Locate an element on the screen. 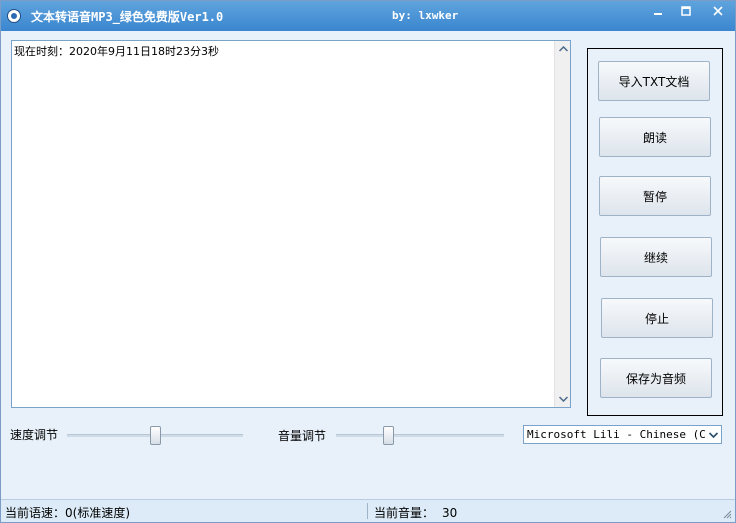 The height and width of the screenshot is (523, 736). status-bar: 当前语速：0(标准速度) 当前音量： 30 is located at coordinates (368, 510).